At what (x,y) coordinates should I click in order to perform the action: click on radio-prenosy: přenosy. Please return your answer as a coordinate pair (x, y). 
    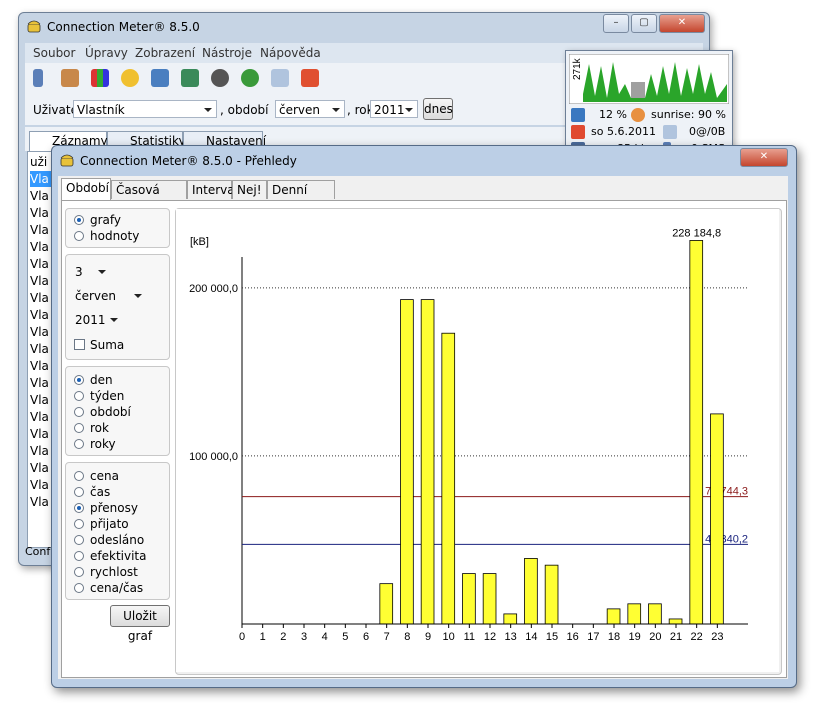
    Looking at the image, I should click on (106, 508).